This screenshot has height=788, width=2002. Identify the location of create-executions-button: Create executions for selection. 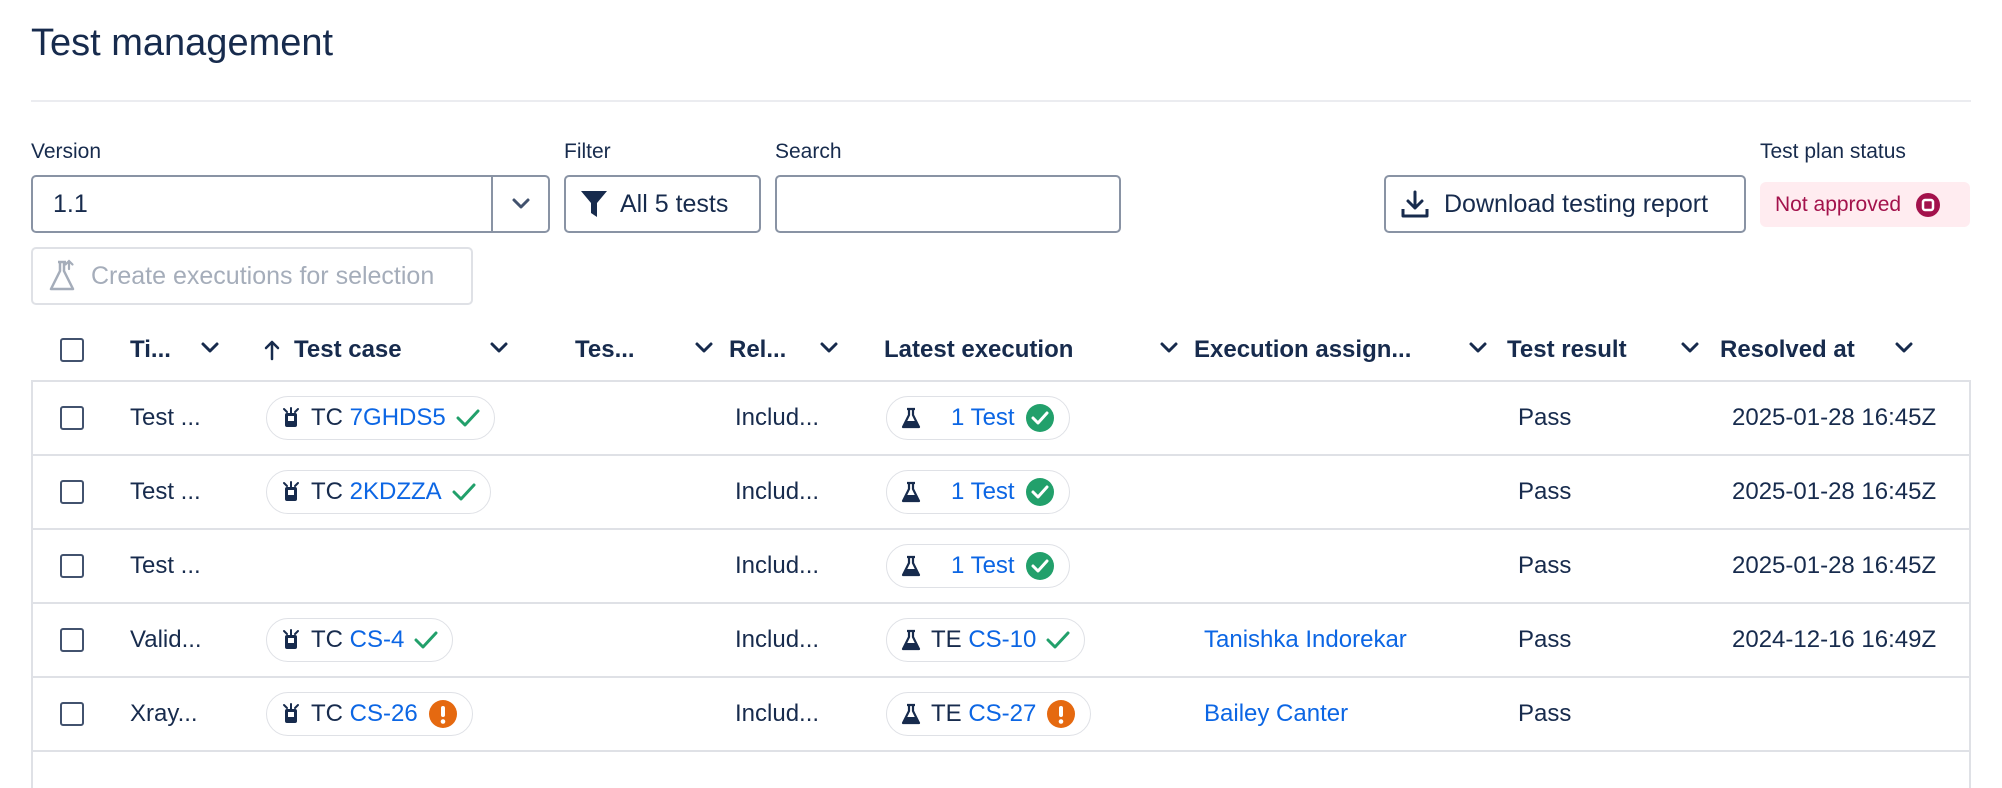
(252, 276).